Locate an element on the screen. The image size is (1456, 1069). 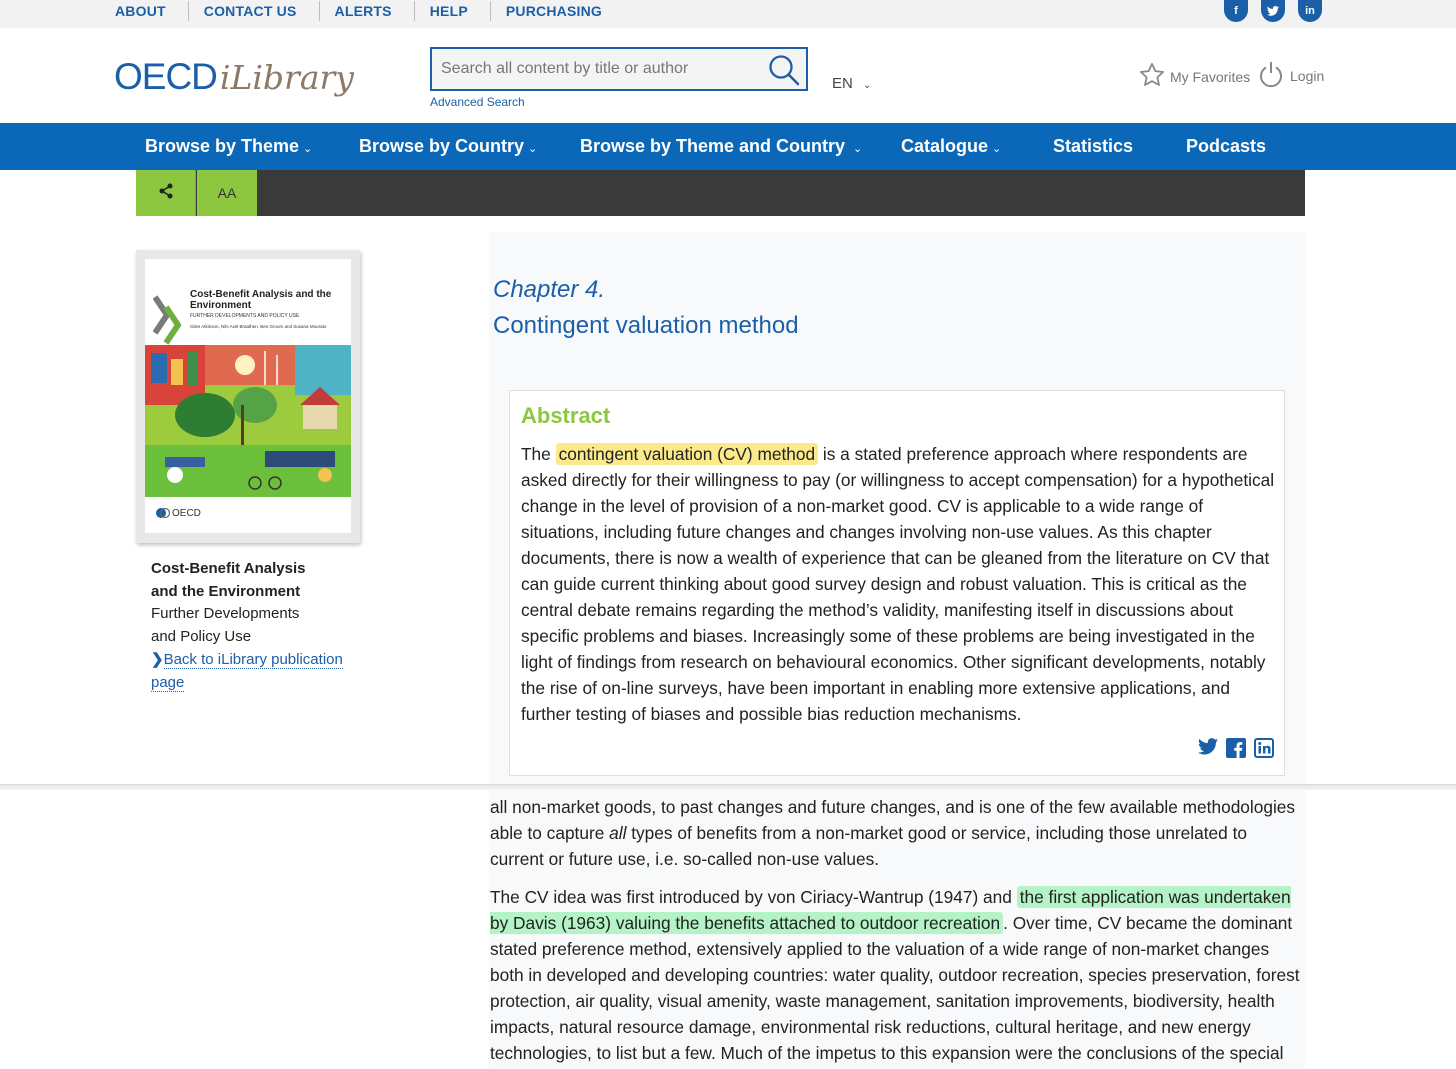
language-selector: EN ⌄ is located at coordinates (851, 83).